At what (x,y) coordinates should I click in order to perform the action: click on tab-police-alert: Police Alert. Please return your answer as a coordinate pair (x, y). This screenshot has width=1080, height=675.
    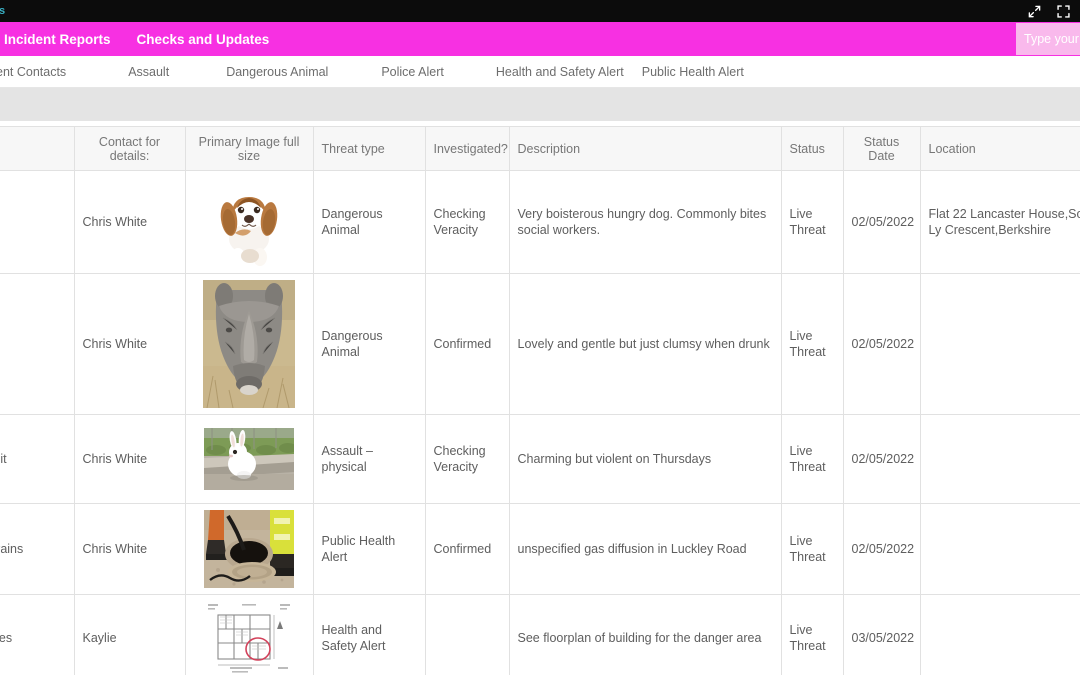
    Looking at the image, I should click on (412, 72).